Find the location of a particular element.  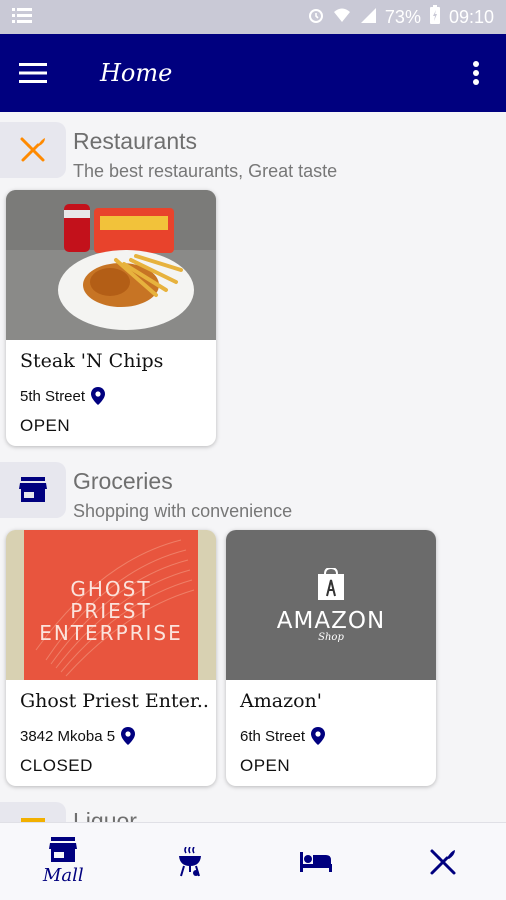

nav-label: Mall is located at coordinates (63, 875).